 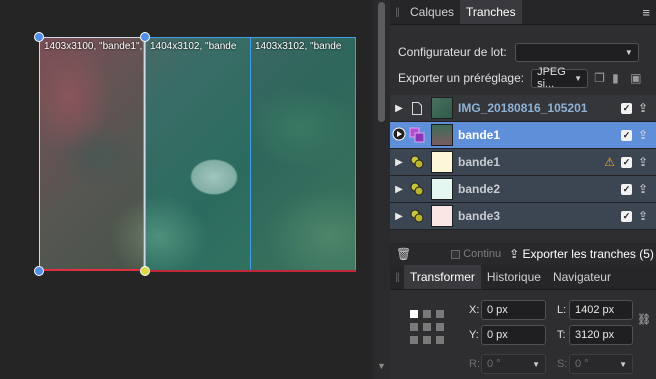 I want to click on slice-bande2: 1404x3102, "bande, so click(x=197, y=154).